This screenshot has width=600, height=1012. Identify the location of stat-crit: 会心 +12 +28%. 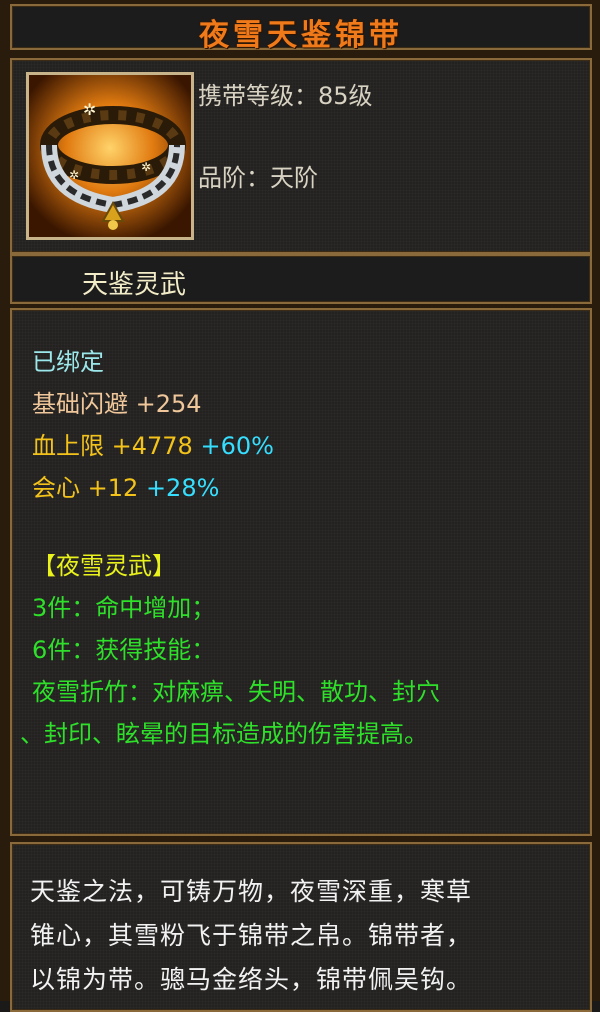
(125, 485).